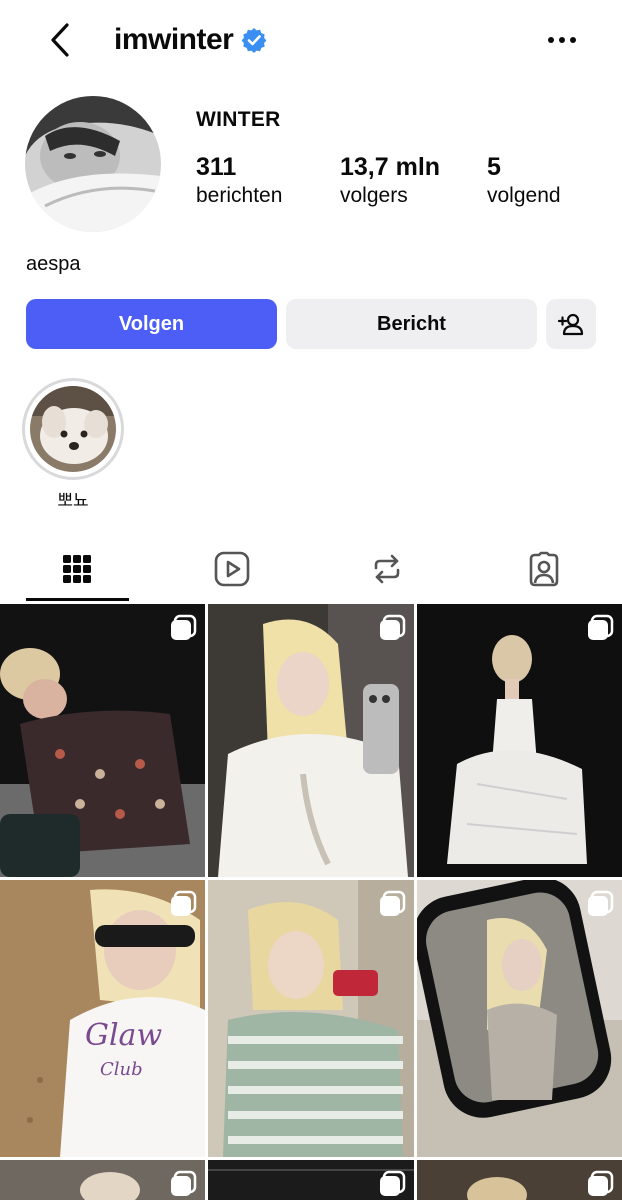 Image resolution: width=622 pixels, height=1200 pixels. Describe the element at coordinates (524, 181) in the screenshot. I see `following-stat: 5 volgend` at that location.